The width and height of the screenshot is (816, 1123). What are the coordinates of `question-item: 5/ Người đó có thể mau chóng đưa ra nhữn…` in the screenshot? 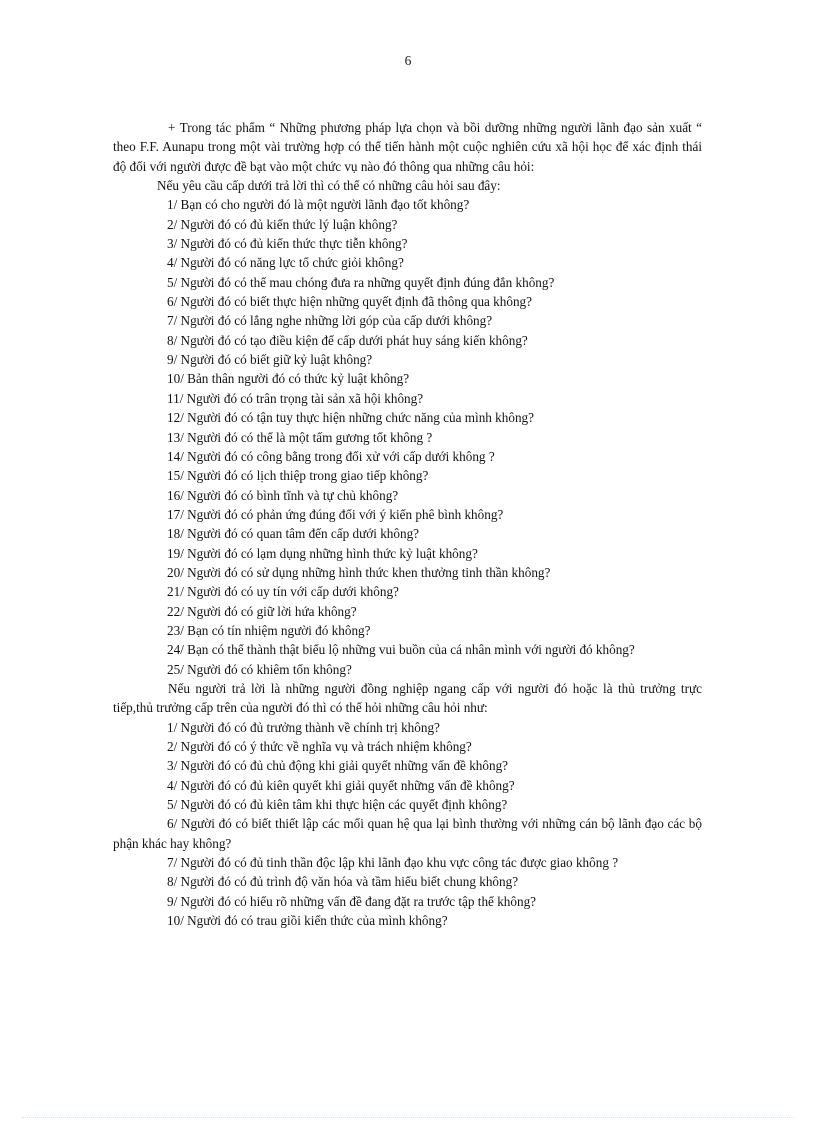 It's located at (361, 282).